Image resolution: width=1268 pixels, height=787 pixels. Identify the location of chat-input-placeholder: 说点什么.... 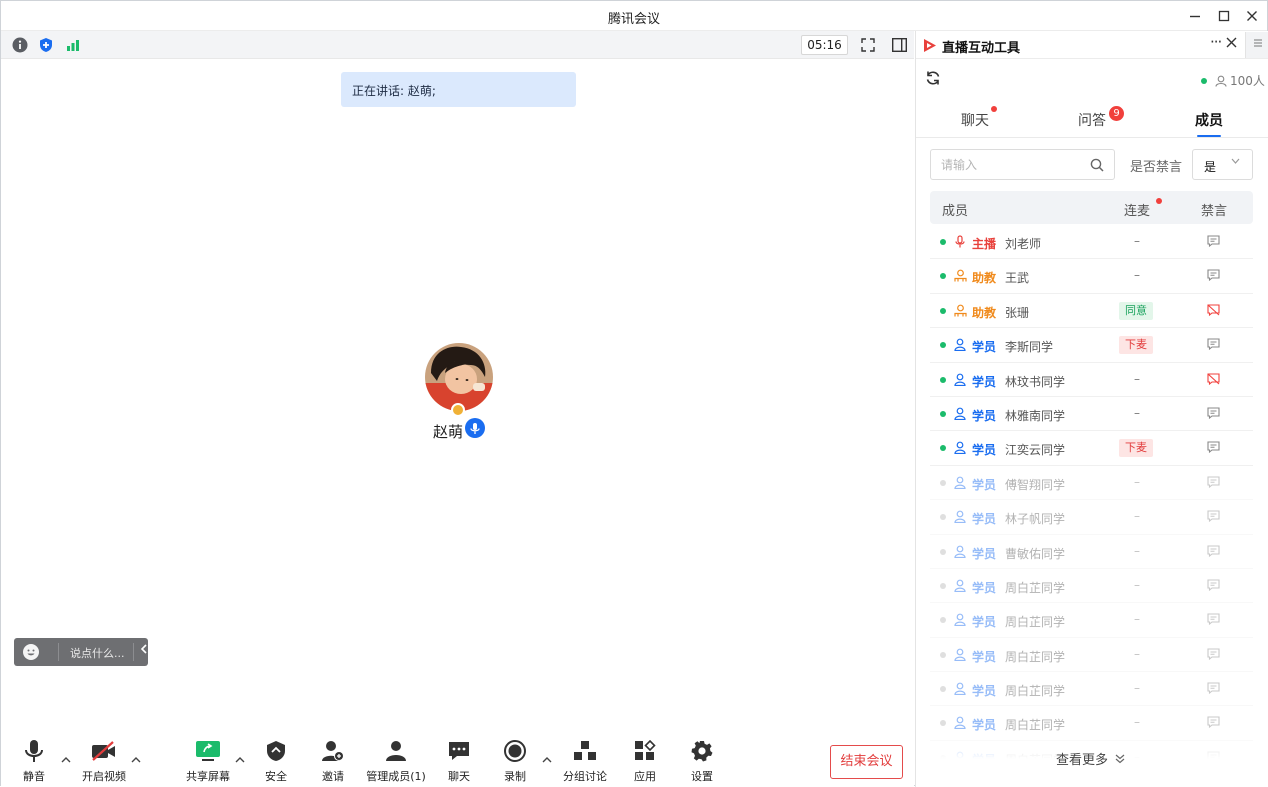
(97, 653).